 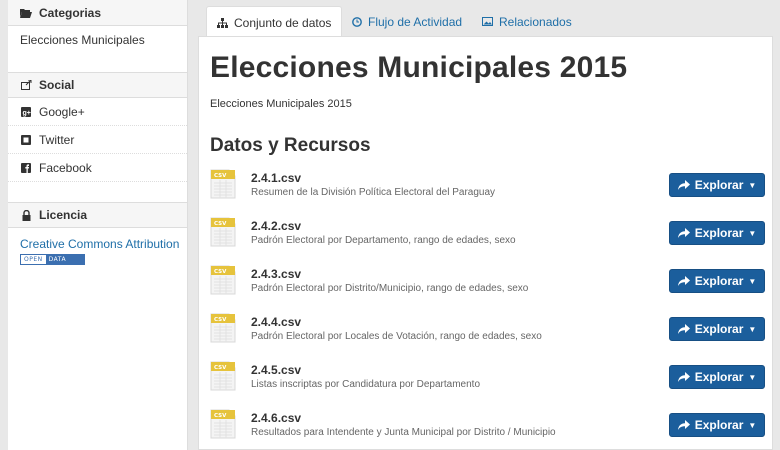 What do you see at coordinates (26, 215) in the screenshot?
I see `lock-icon` at bounding box center [26, 215].